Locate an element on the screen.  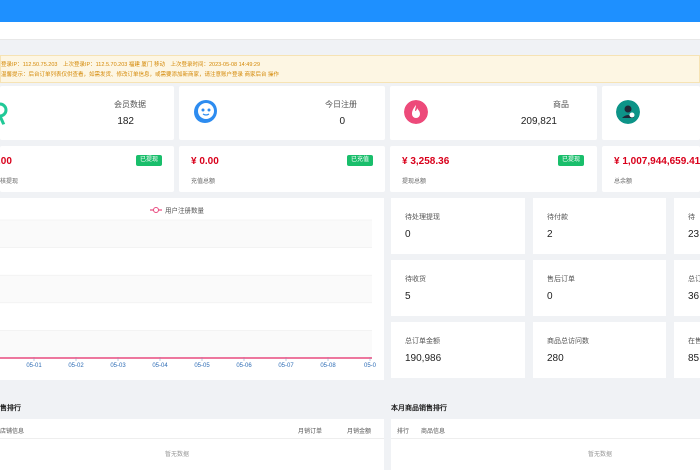
stat-card-partial is located at coordinates (651, 113).